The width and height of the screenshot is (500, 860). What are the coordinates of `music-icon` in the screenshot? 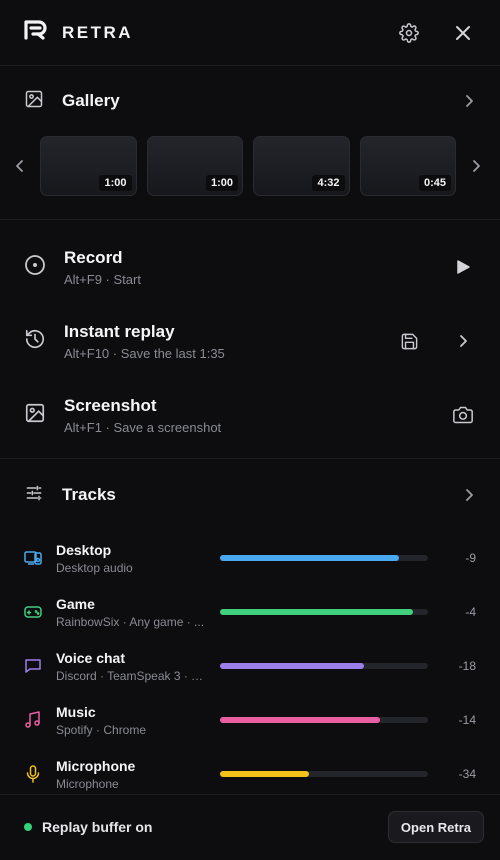 It's located at (33, 720).